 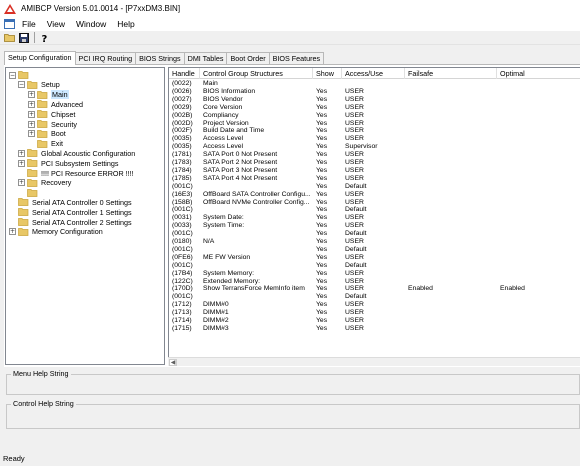 What do you see at coordinates (70, 212) in the screenshot?
I see `tree-node: Serial ATA Controller 1 Settings` at bounding box center [70, 212].